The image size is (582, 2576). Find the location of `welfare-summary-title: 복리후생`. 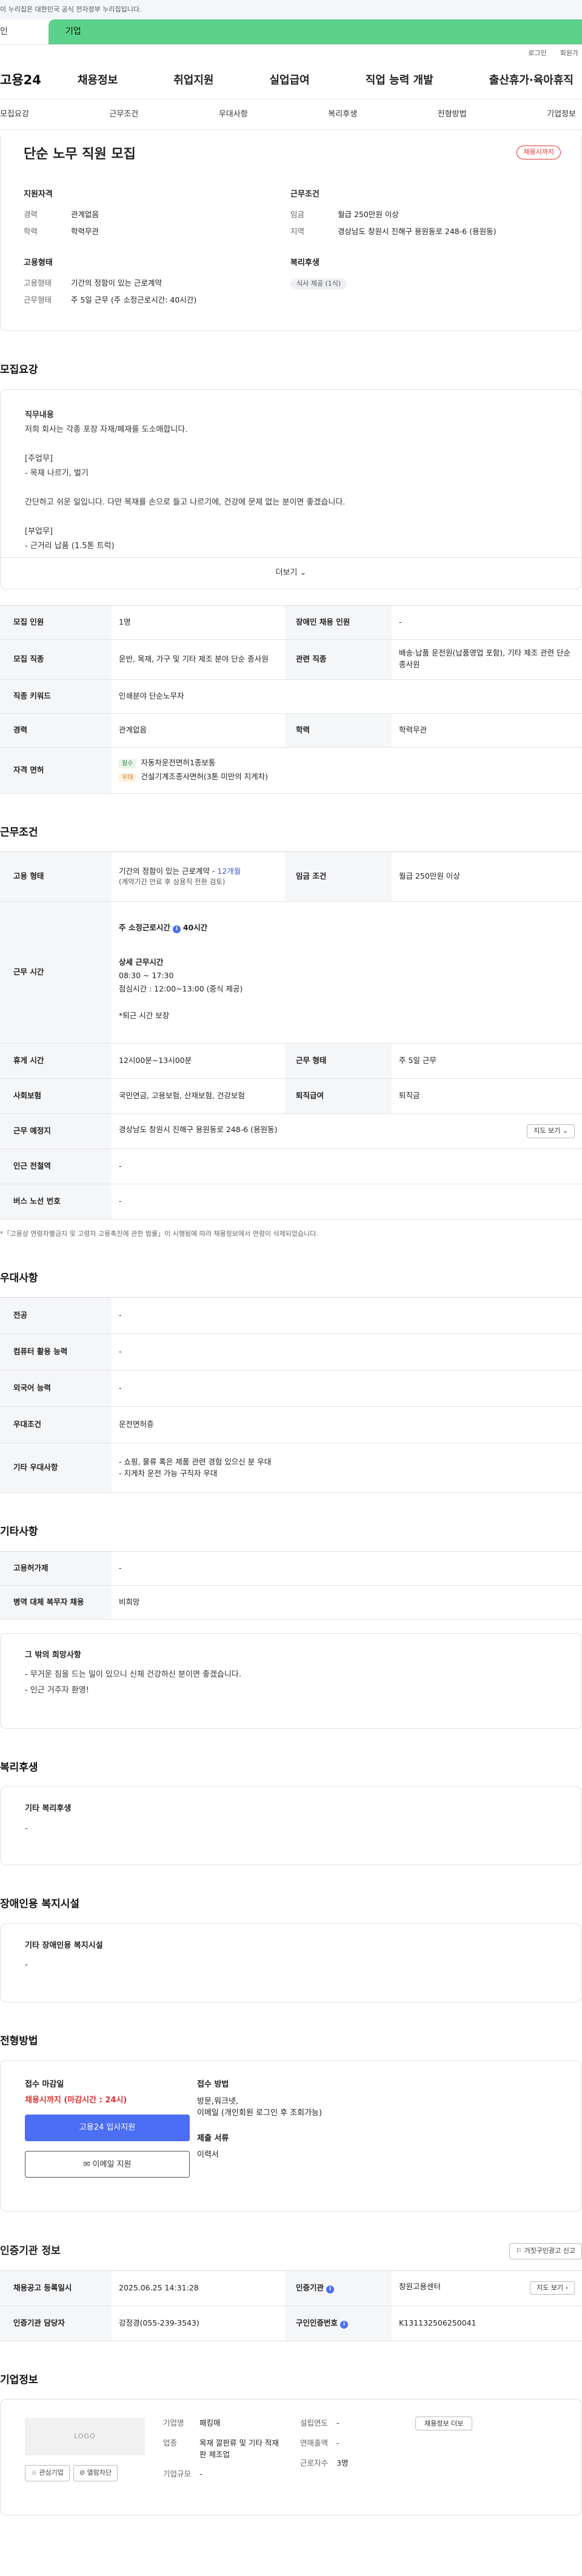

welfare-summary-title: 복리후생 is located at coordinates (304, 262).